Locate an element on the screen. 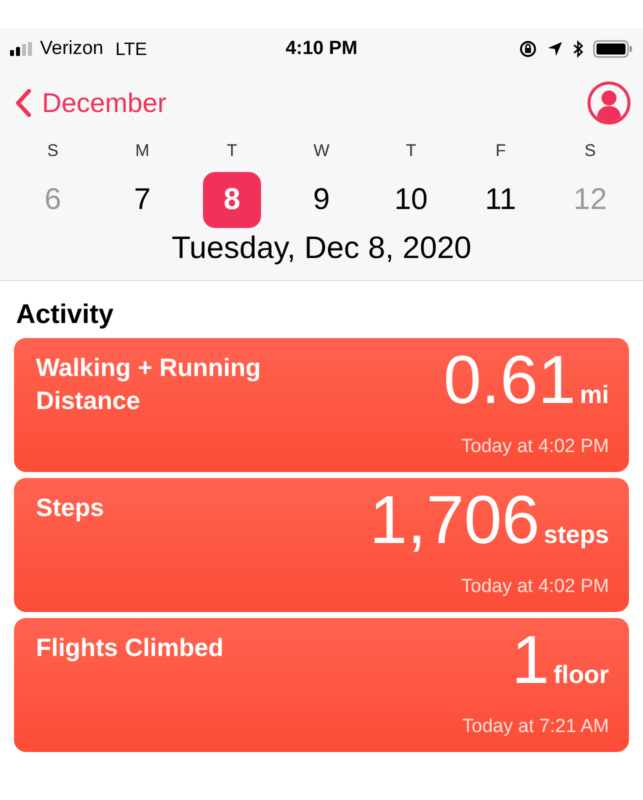 This screenshot has height=800, width=643. timestamp: Today at 7:21 AM is located at coordinates (535, 727).